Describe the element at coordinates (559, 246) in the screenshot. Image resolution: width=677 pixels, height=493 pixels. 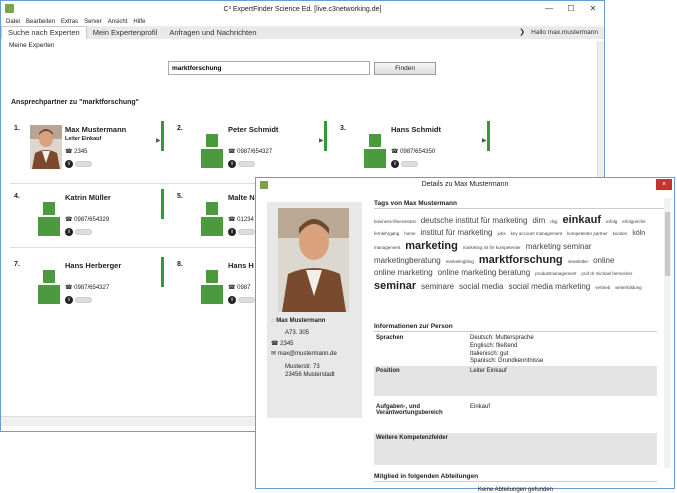
I see `tag-link: marketing seminar` at that location.